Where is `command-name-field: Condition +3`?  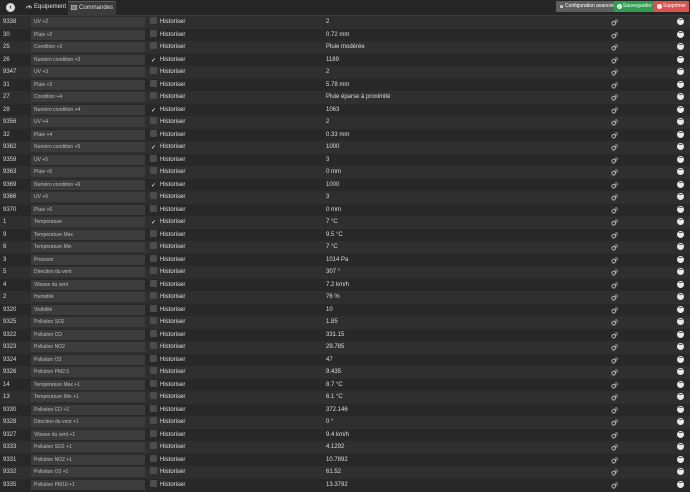 command-name-field: Condition +3 is located at coordinates (88, 47).